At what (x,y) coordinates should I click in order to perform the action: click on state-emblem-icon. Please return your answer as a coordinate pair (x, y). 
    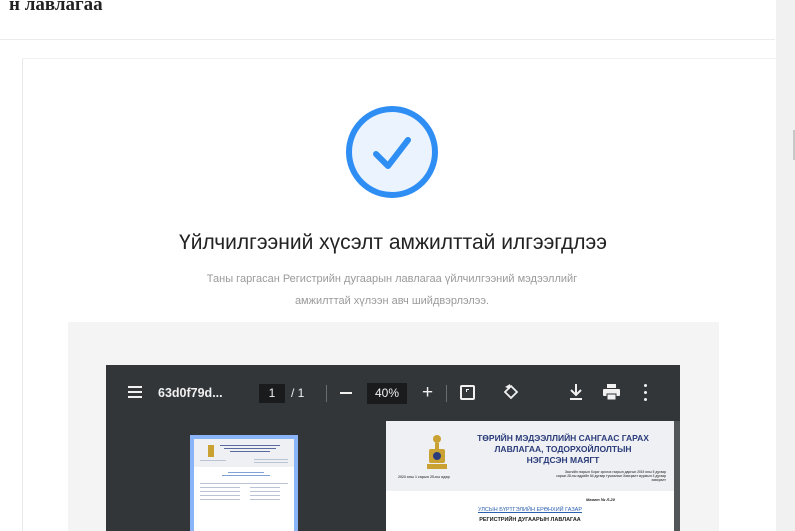
    Looking at the image, I should click on (437, 452).